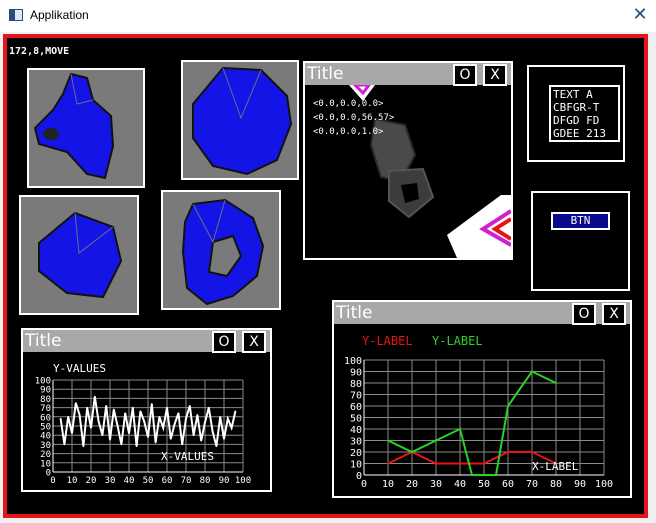 This screenshot has height=523, width=656. I want to click on btn-button: BTN, so click(580, 221).